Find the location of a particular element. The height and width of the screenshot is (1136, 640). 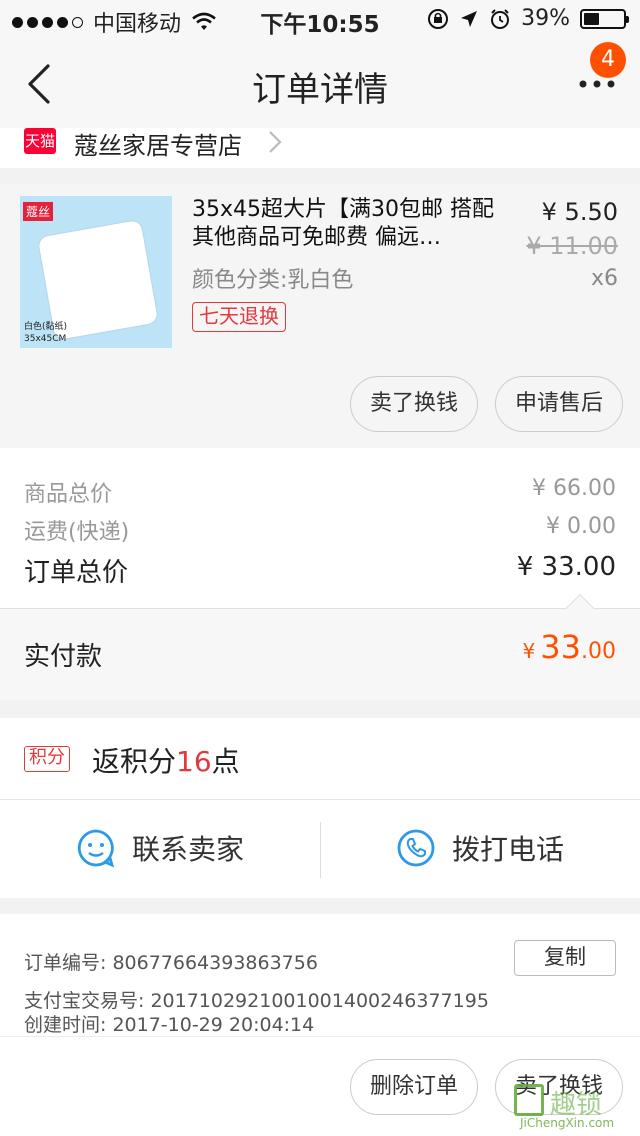

thumb-caption-size: 35x45CM is located at coordinates (45, 339).